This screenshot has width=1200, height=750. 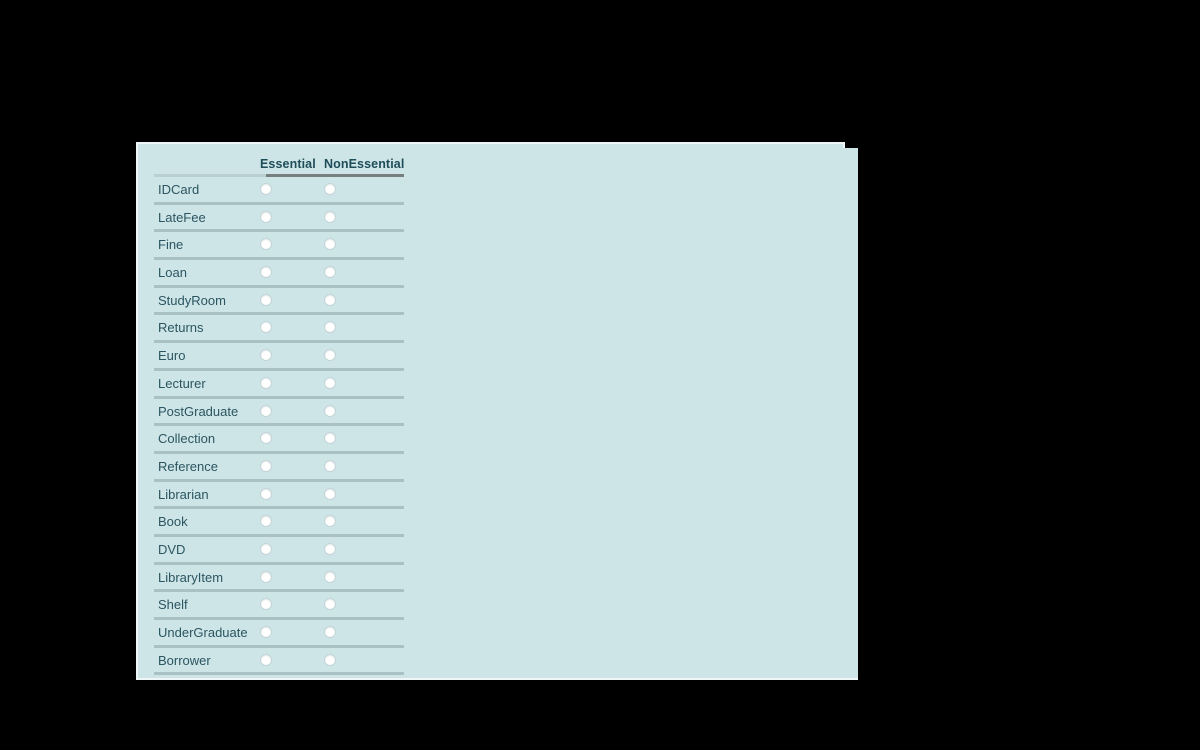 I want to click on column-header-nonessential: NonEssential, so click(x=364, y=164).